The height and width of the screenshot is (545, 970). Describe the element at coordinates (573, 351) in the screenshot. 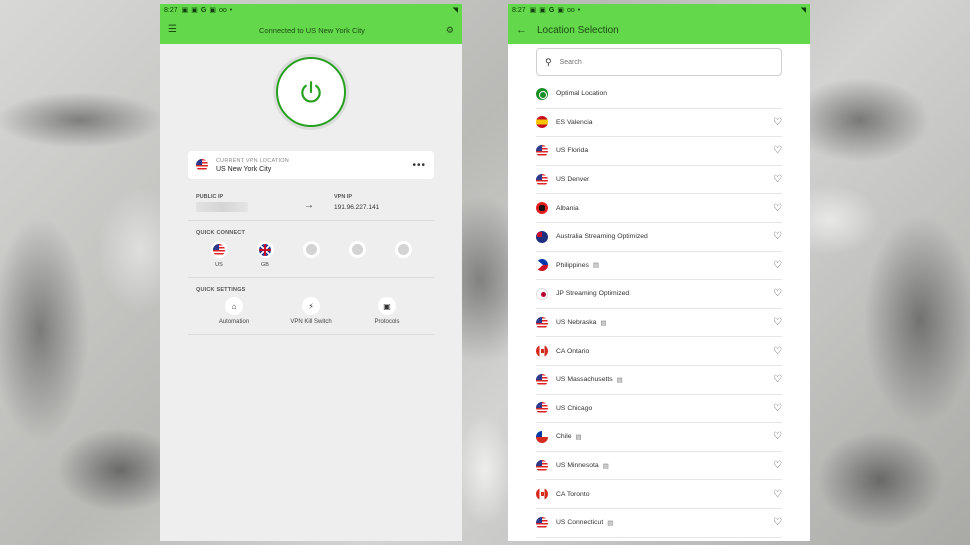

I see `location-name: CA Ontario` at that location.